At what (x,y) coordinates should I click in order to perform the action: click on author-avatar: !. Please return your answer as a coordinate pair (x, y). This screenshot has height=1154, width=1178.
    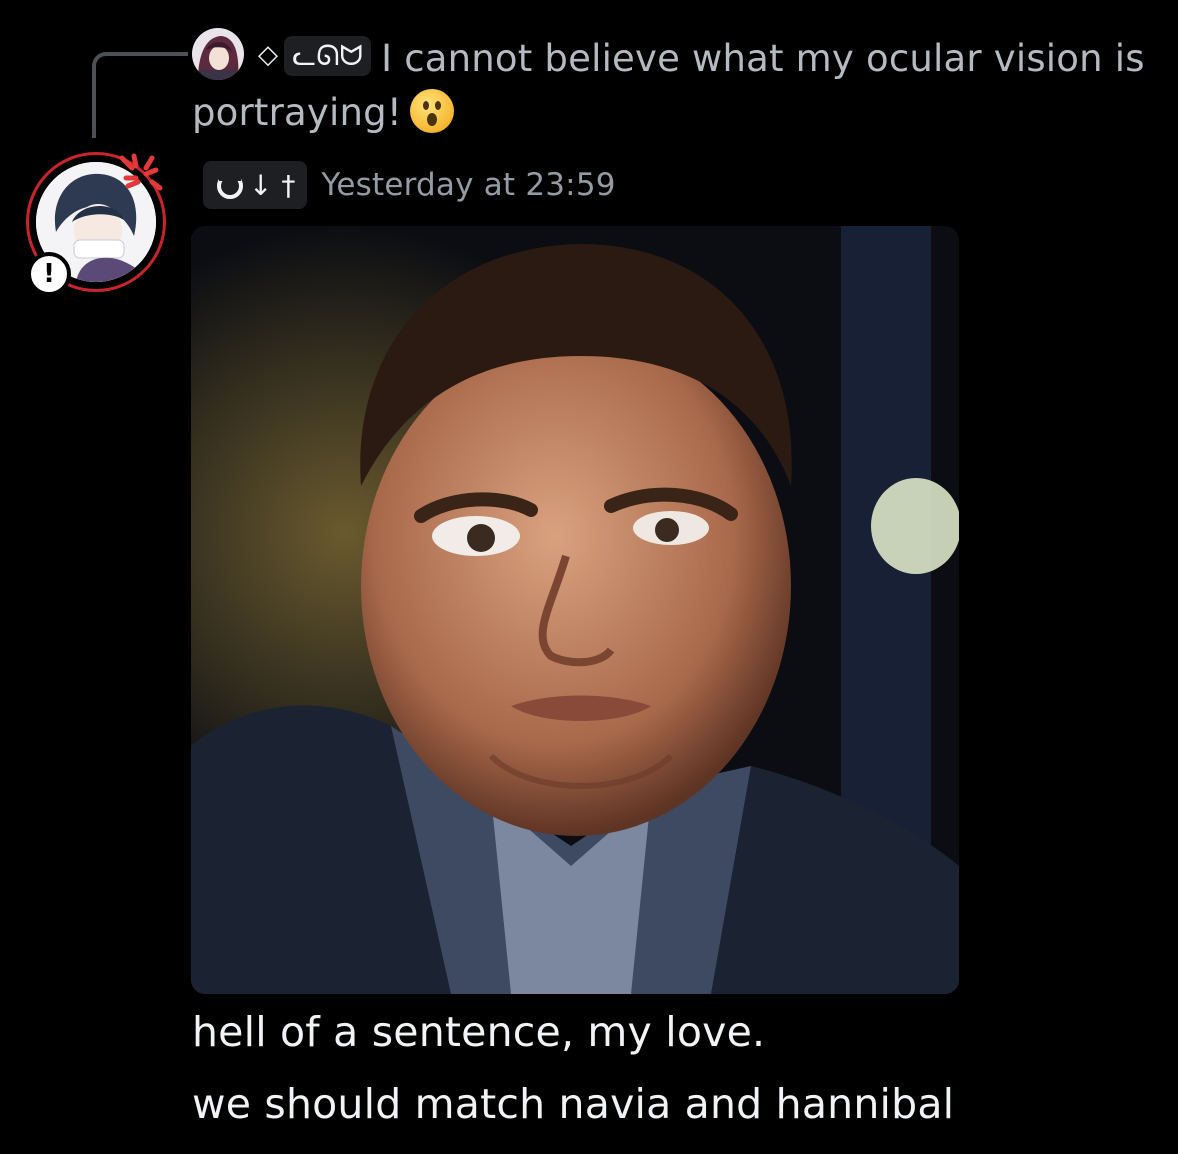
    Looking at the image, I should click on (96, 224).